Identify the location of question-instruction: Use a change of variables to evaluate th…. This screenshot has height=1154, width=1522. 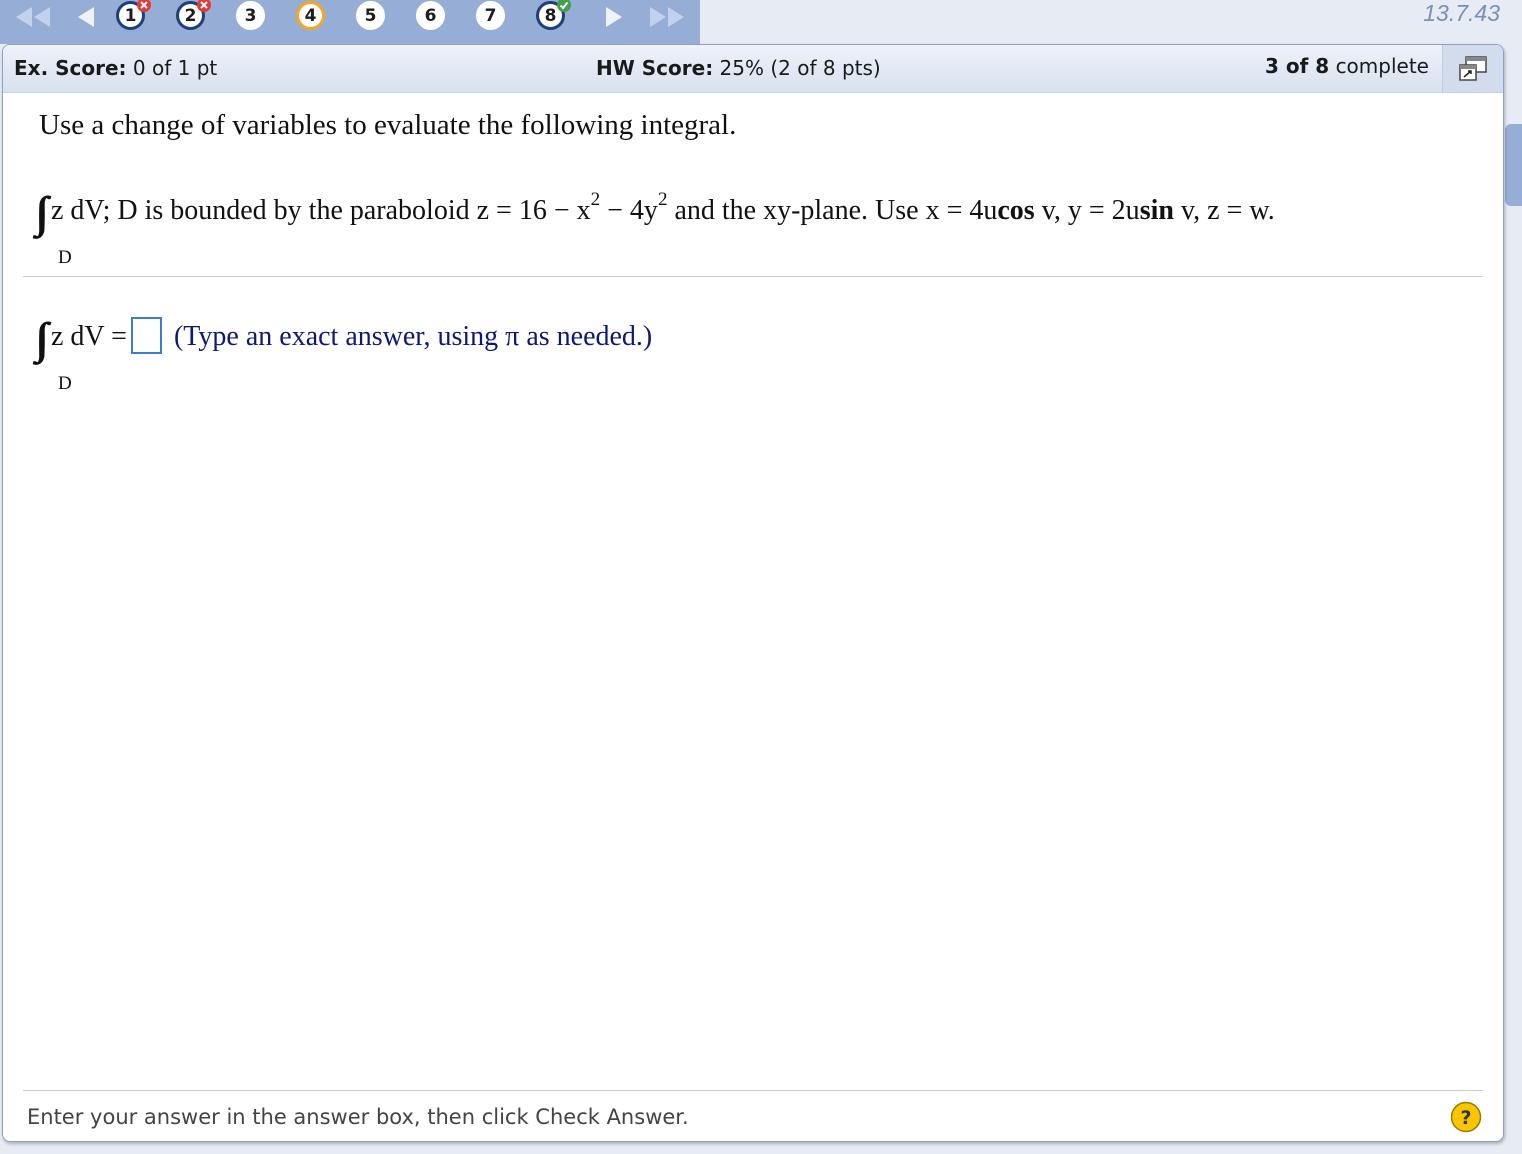
(388, 125).